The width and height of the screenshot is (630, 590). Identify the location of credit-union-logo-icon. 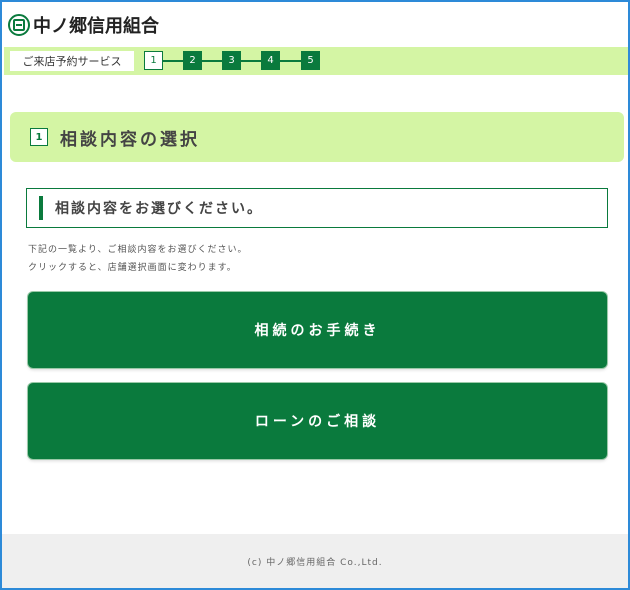
(19, 25).